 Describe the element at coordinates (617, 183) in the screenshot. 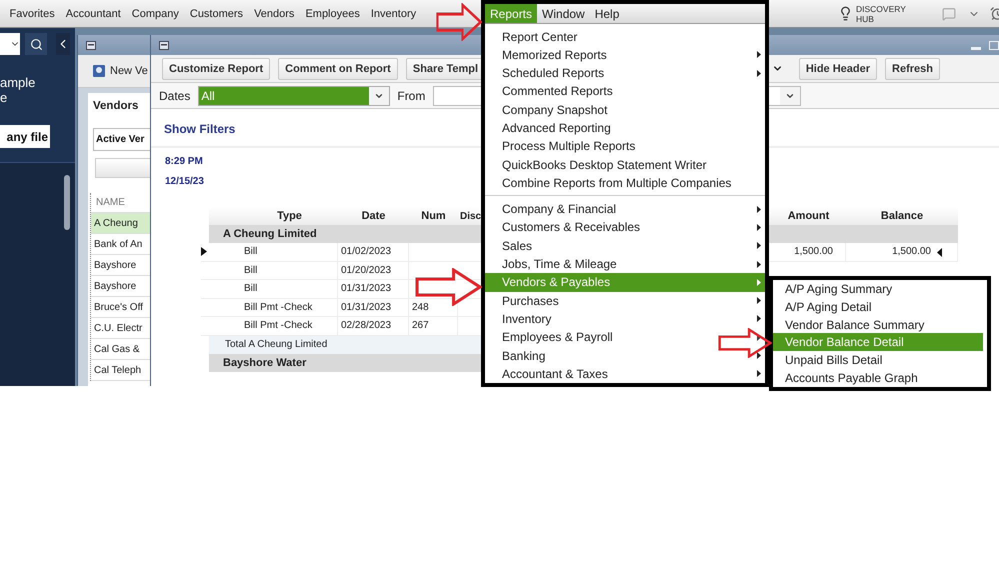

I see `menu-item: Combine Reports from Multiple Companies` at that location.